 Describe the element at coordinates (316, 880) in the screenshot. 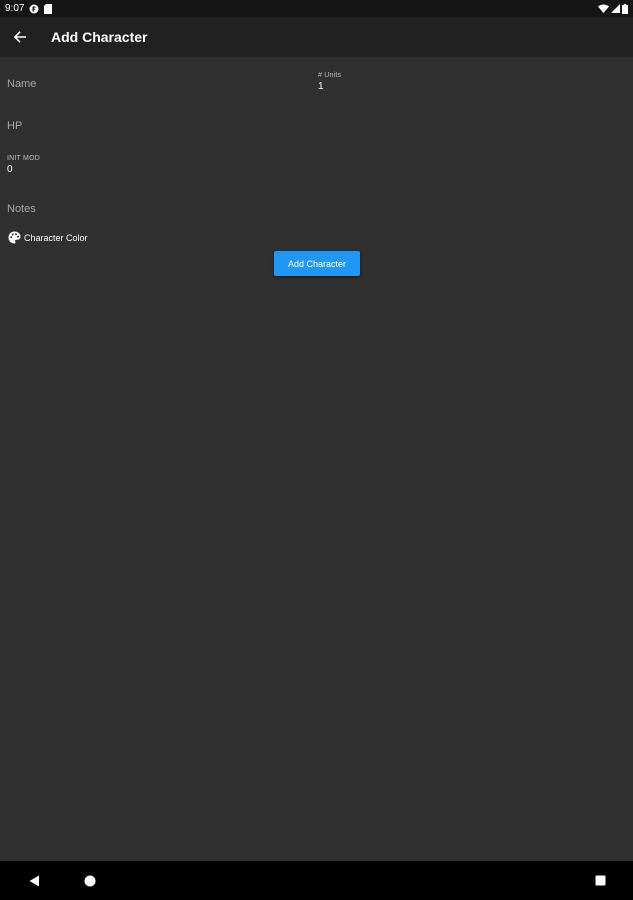

I see `navigation-bar` at that location.